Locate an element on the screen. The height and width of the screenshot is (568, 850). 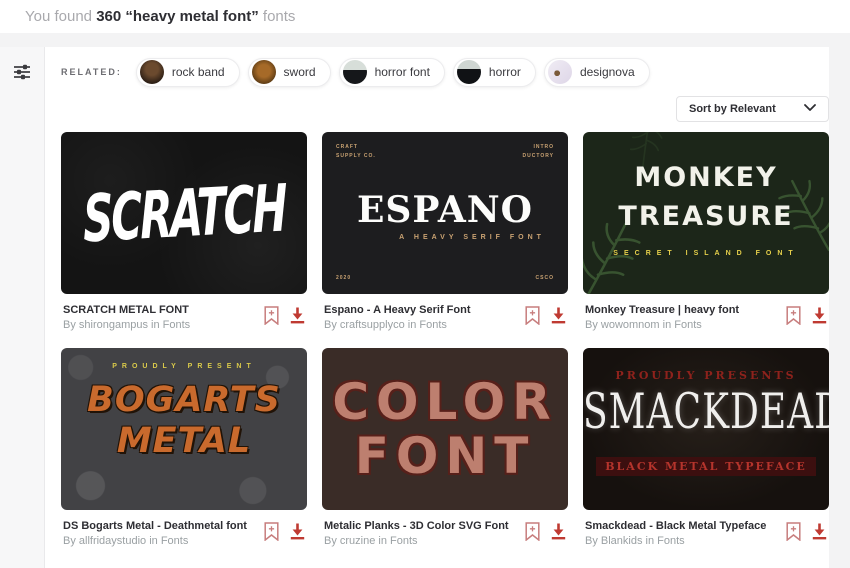
results-prefix: You found is located at coordinates (61, 16).